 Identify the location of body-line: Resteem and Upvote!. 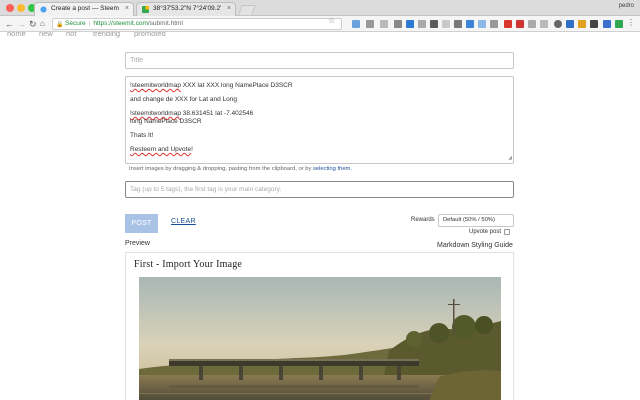
(161, 149).